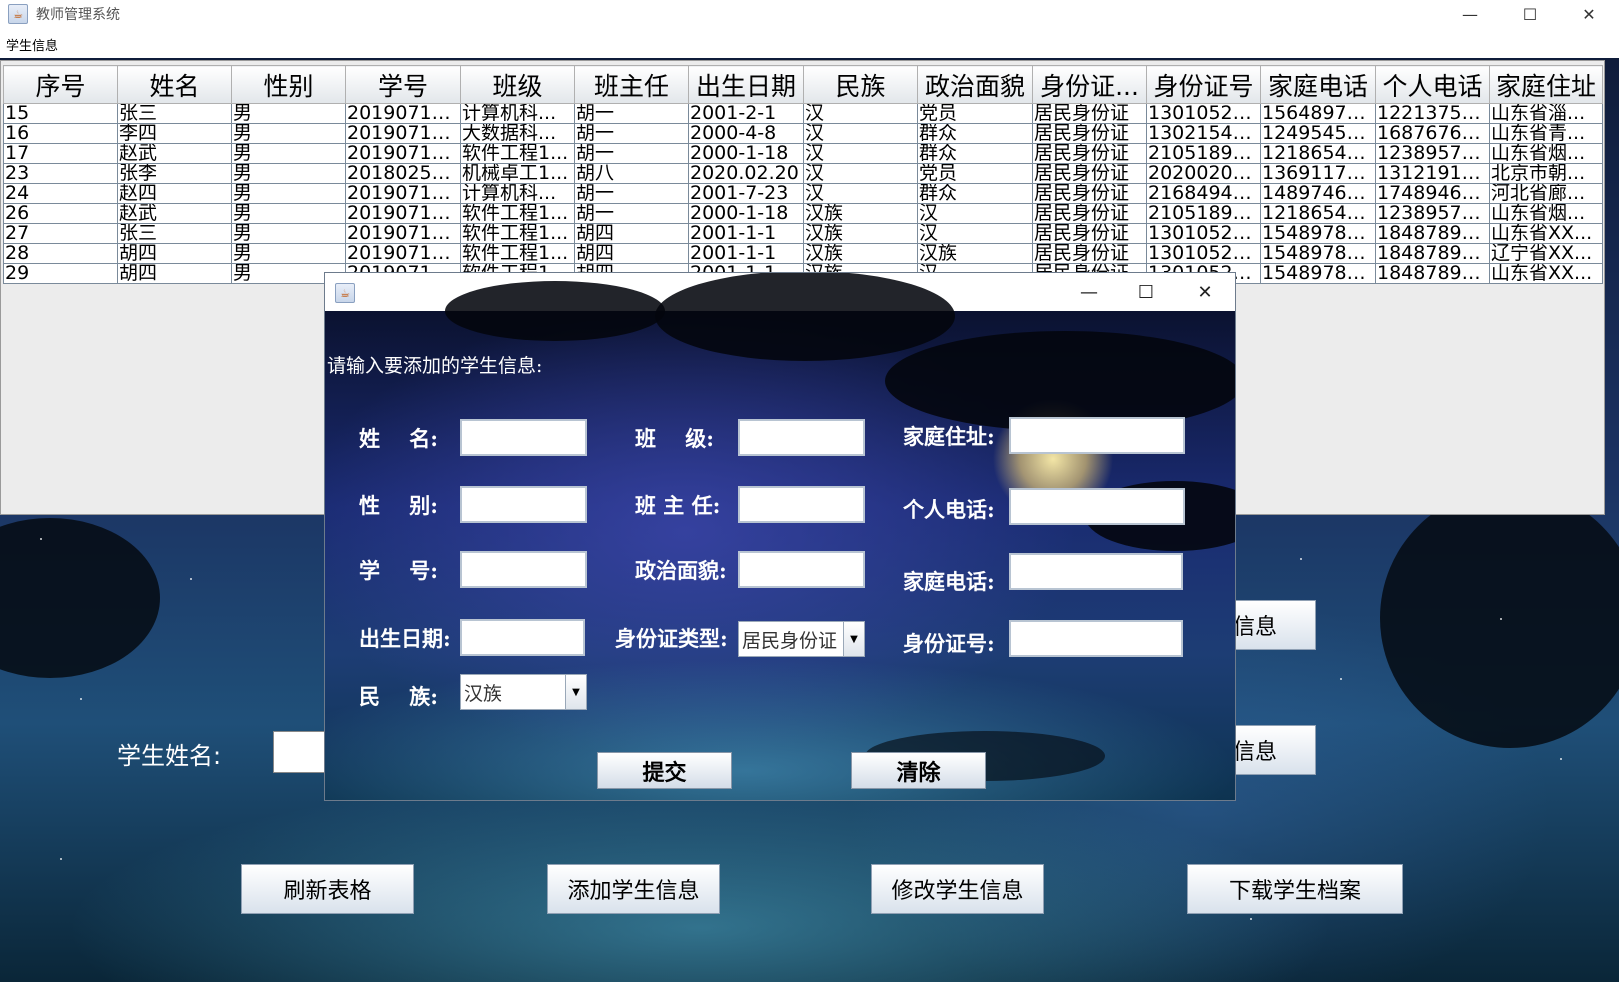  Describe the element at coordinates (403, 84) in the screenshot. I see `column-header: 学号` at that location.